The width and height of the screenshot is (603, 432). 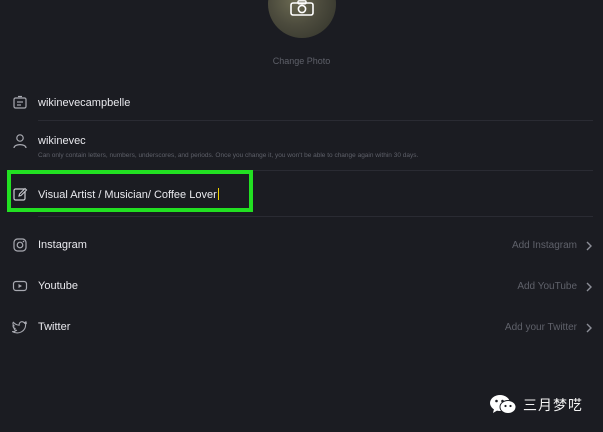 What do you see at coordinates (301, 61) in the screenshot?
I see `change-photo-link: Change Photo` at bounding box center [301, 61].